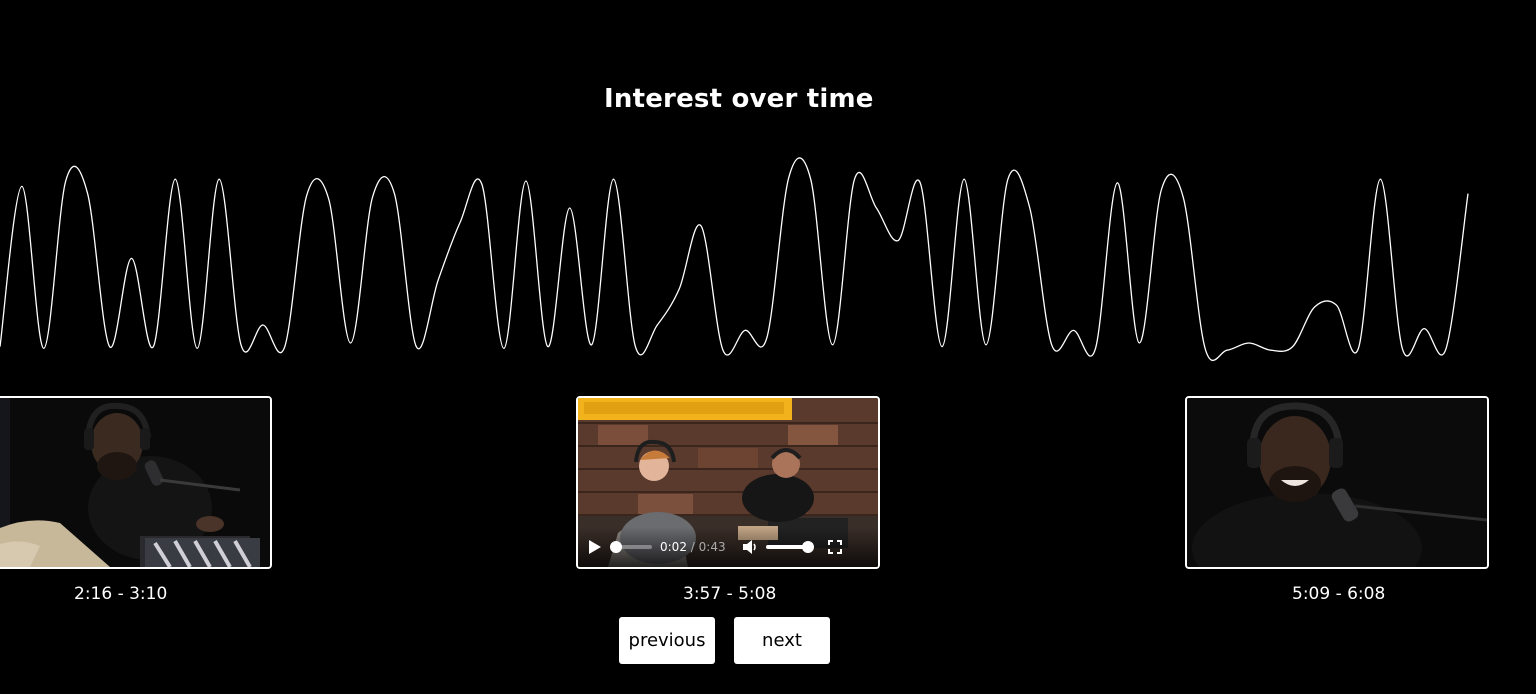 This screenshot has height=694, width=1536. What do you see at coordinates (1339, 594) in the screenshot?
I see `clip-range-3: 5:09 - 6:08` at bounding box center [1339, 594].